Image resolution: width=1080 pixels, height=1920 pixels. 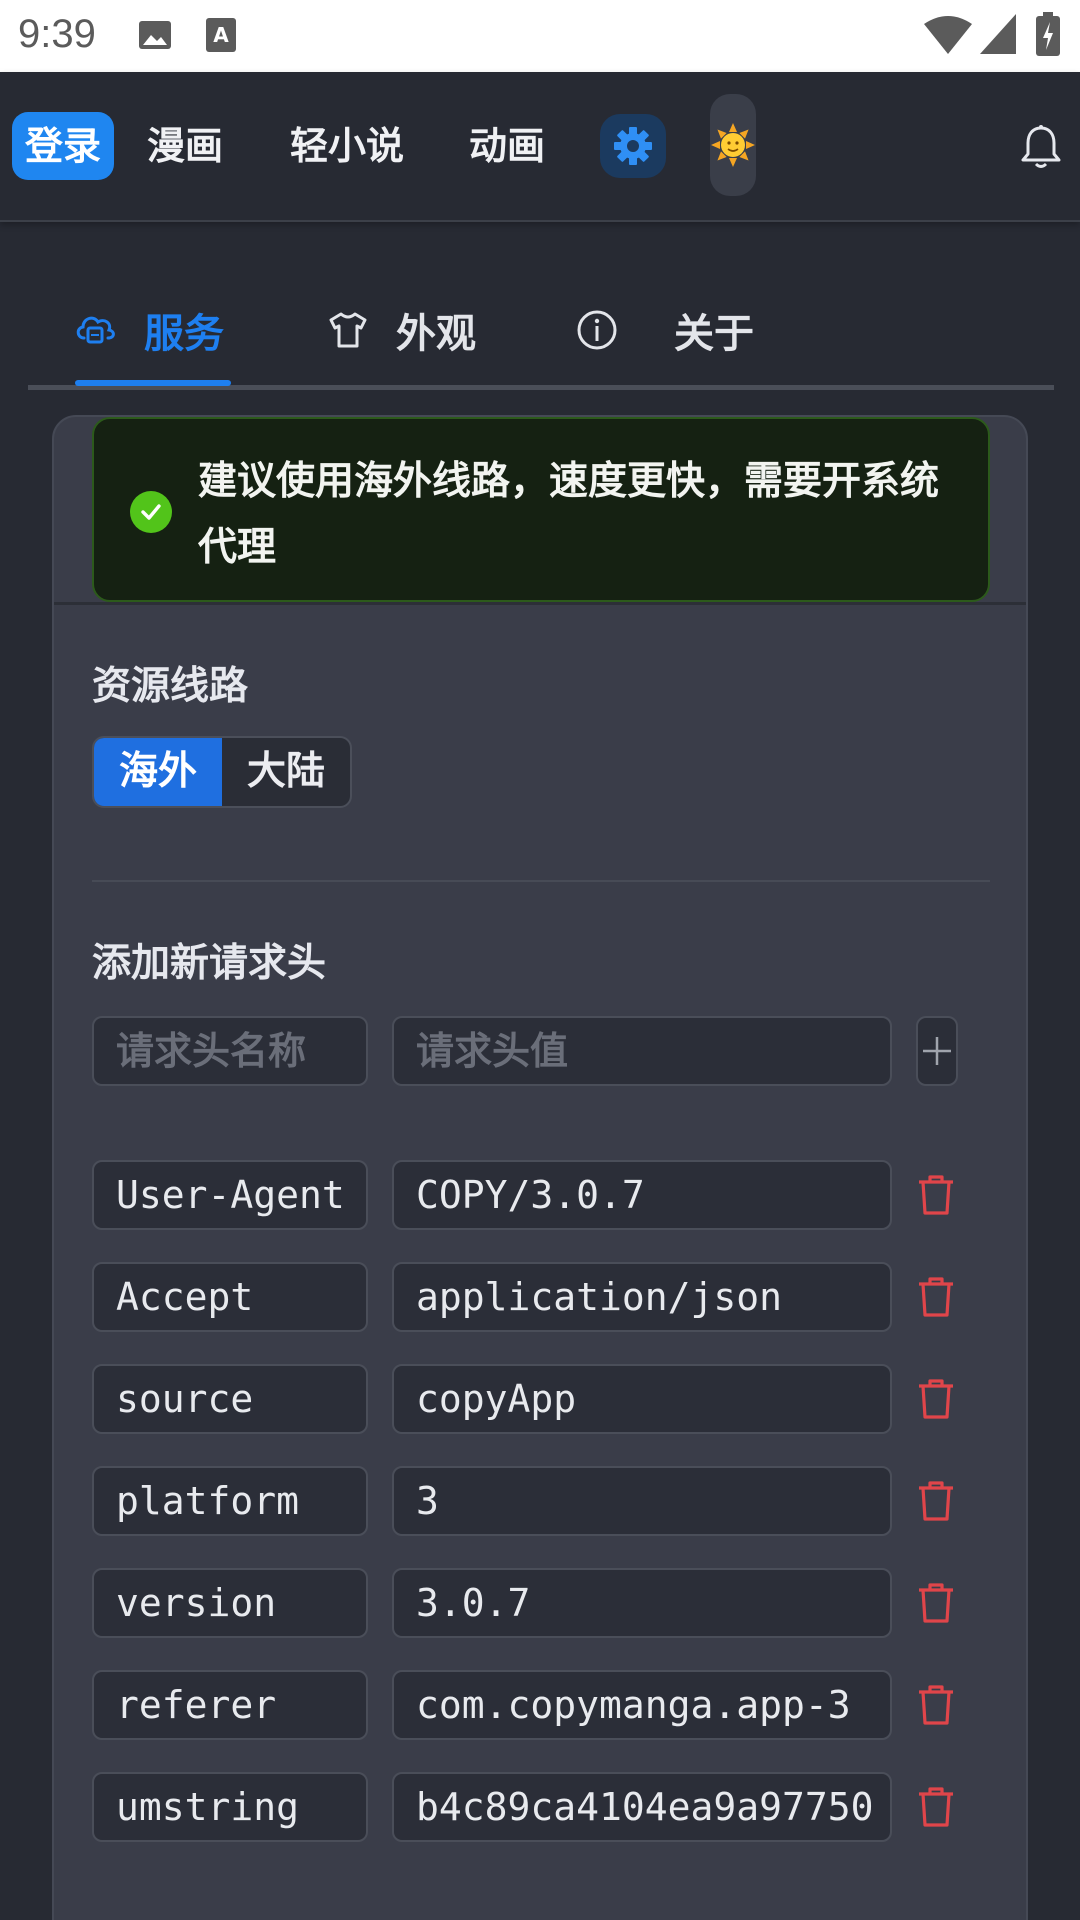 What do you see at coordinates (998, 36) in the screenshot?
I see `signal-icon` at bounding box center [998, 36].